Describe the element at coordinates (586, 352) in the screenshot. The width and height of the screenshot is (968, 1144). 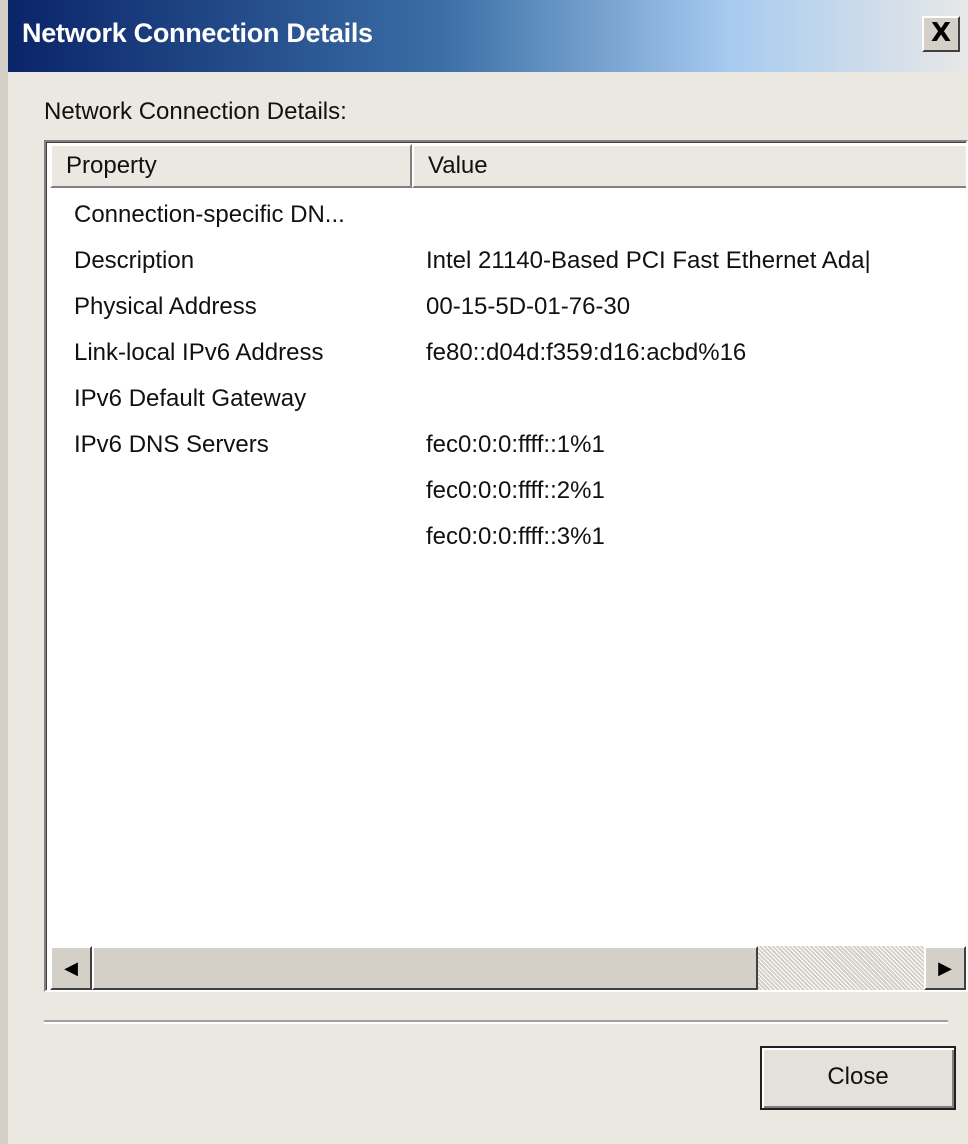
I see `value-cell: fe80::d04d:f359:d16:acbd%16` at that location.